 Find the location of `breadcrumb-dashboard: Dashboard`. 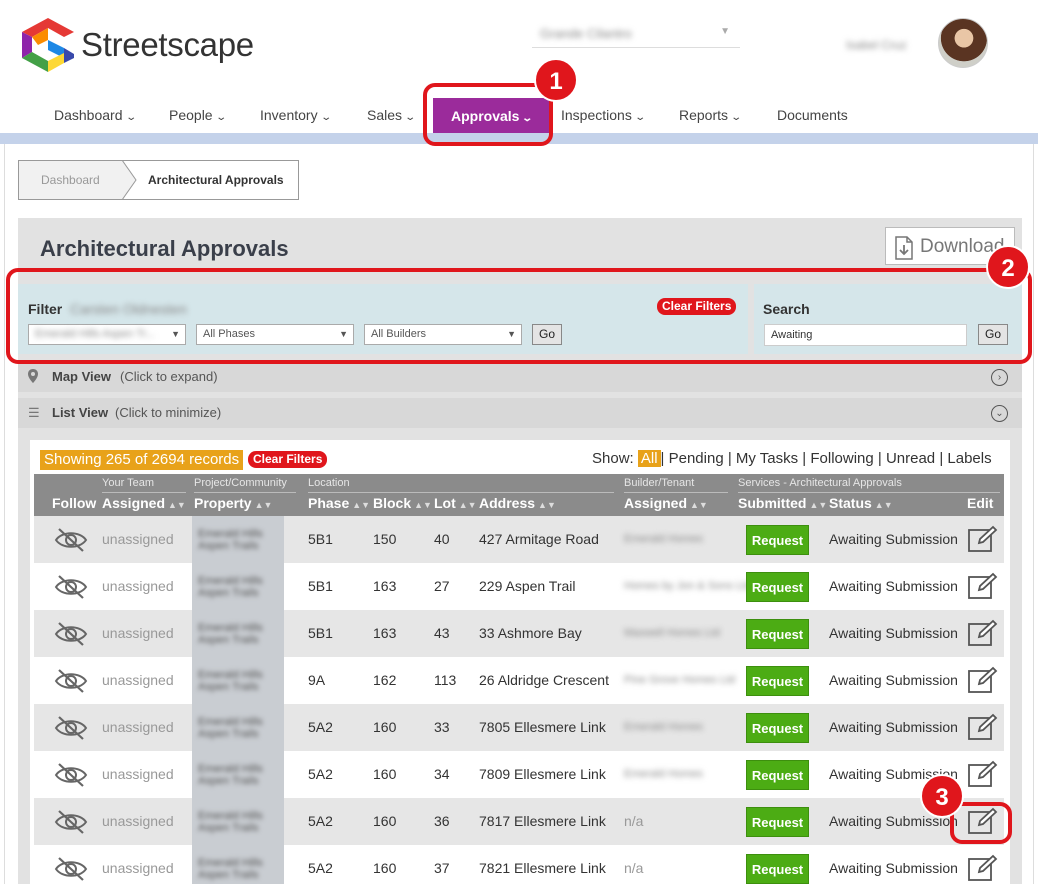

breadcrumb-dashboard: Dashboard is located at coordinates (70, 180).